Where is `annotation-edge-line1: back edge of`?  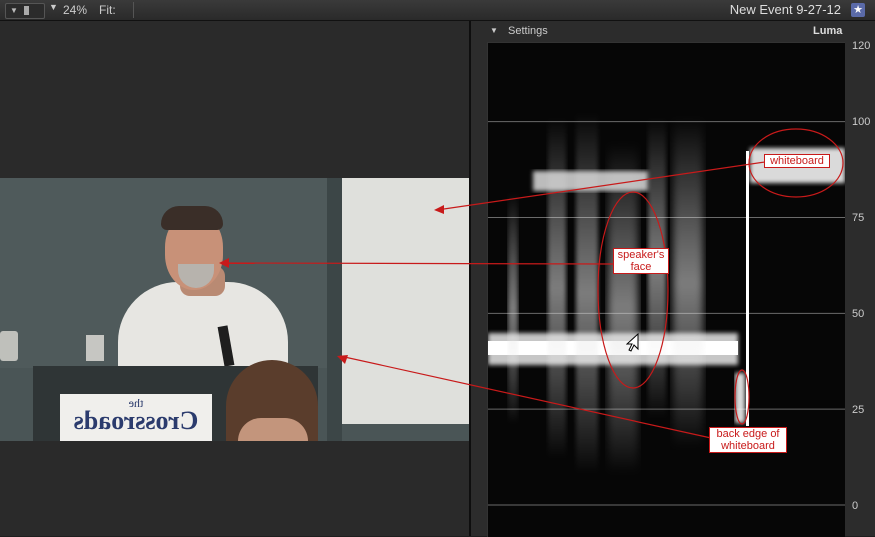 annotation-edge-line1: back edge of is located at coordinates (748, 434).